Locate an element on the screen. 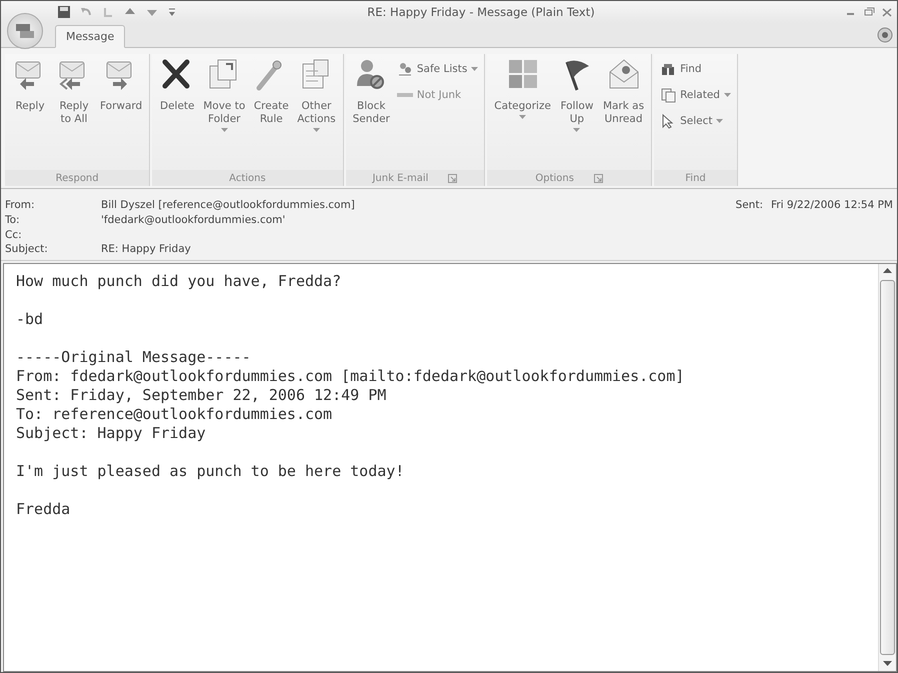  window-title: RE: Happy Friday - Message (Plain Text) is located at coordinates (481, 12).